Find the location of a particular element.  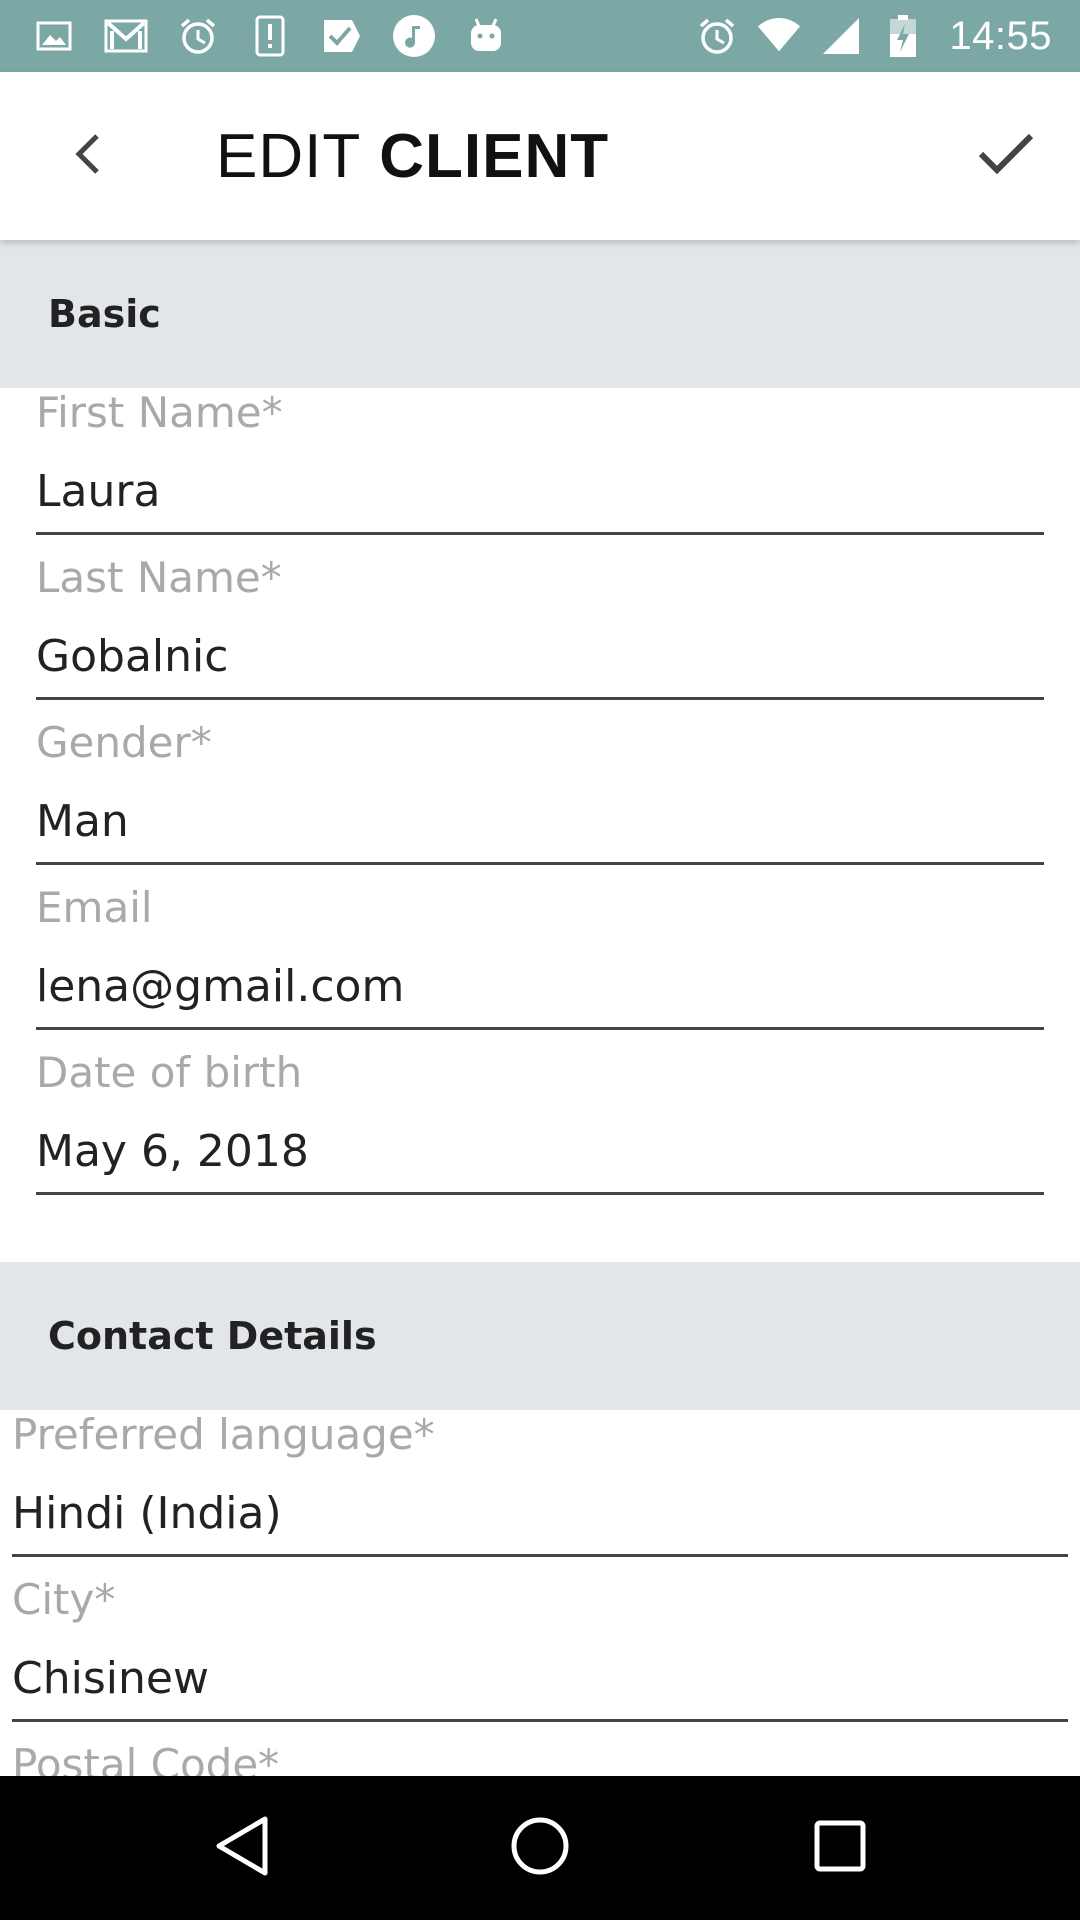

email-field: Email is located at coordinates (540, 965).